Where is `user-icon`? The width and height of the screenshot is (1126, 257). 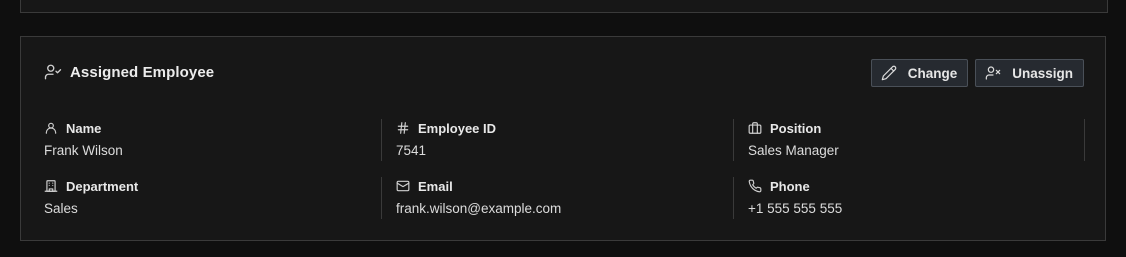
user-icon is located at coordinates (51, 128).